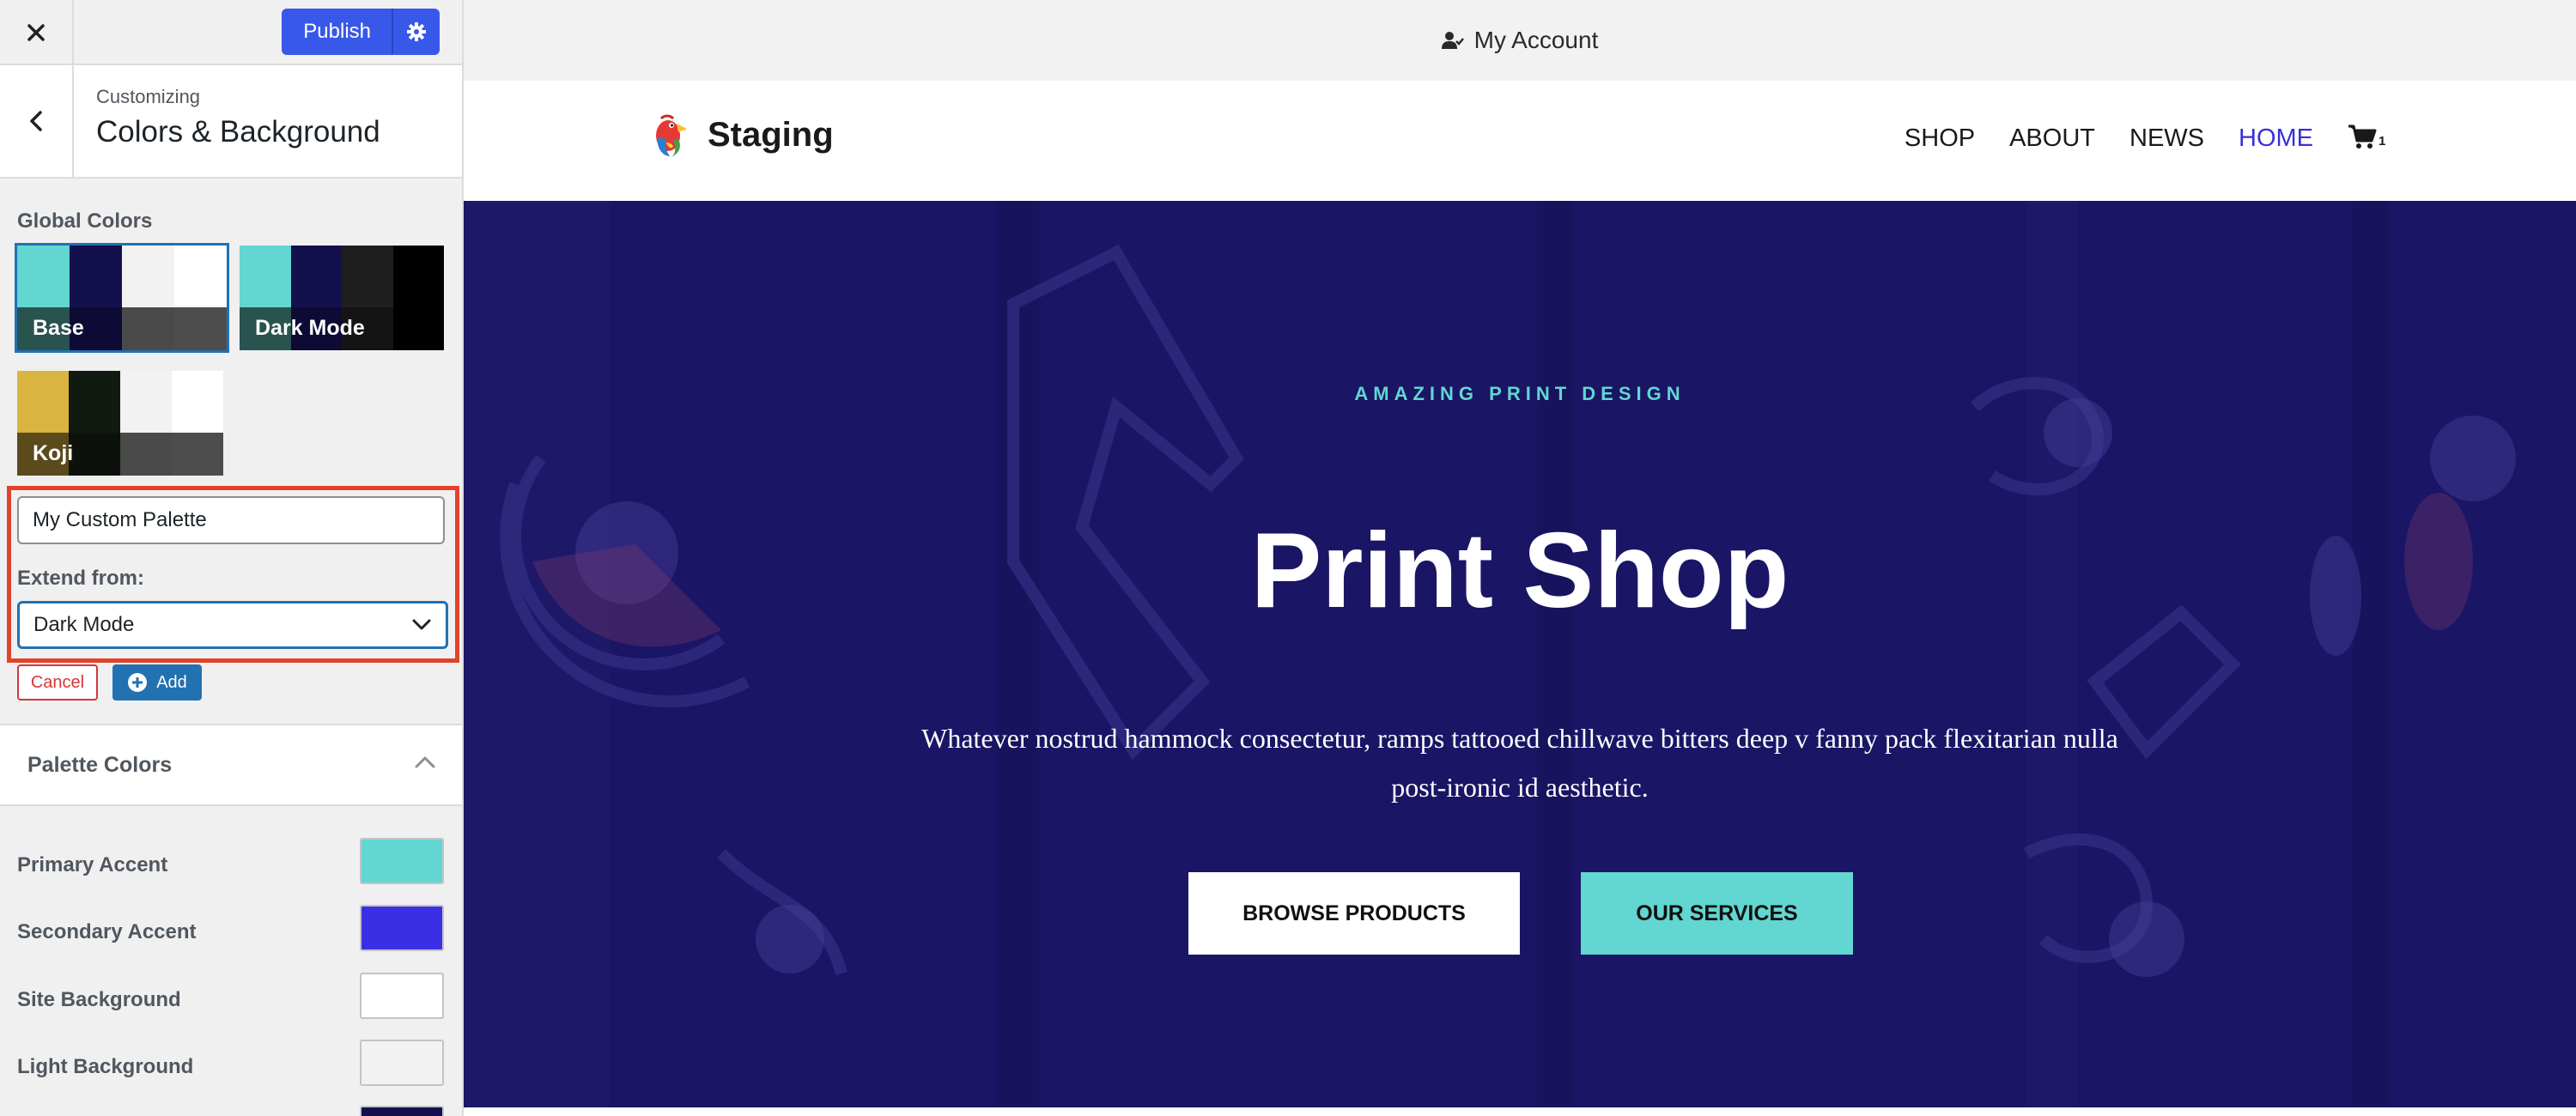  Describe the element at coordinates (93, 864) in the screenshot. I see `color-label: Primary Accent` at that location.